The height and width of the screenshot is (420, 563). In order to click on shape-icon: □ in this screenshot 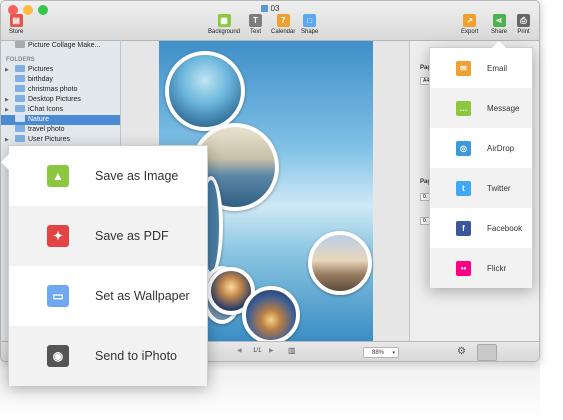, I will do `click(310, 20)`.